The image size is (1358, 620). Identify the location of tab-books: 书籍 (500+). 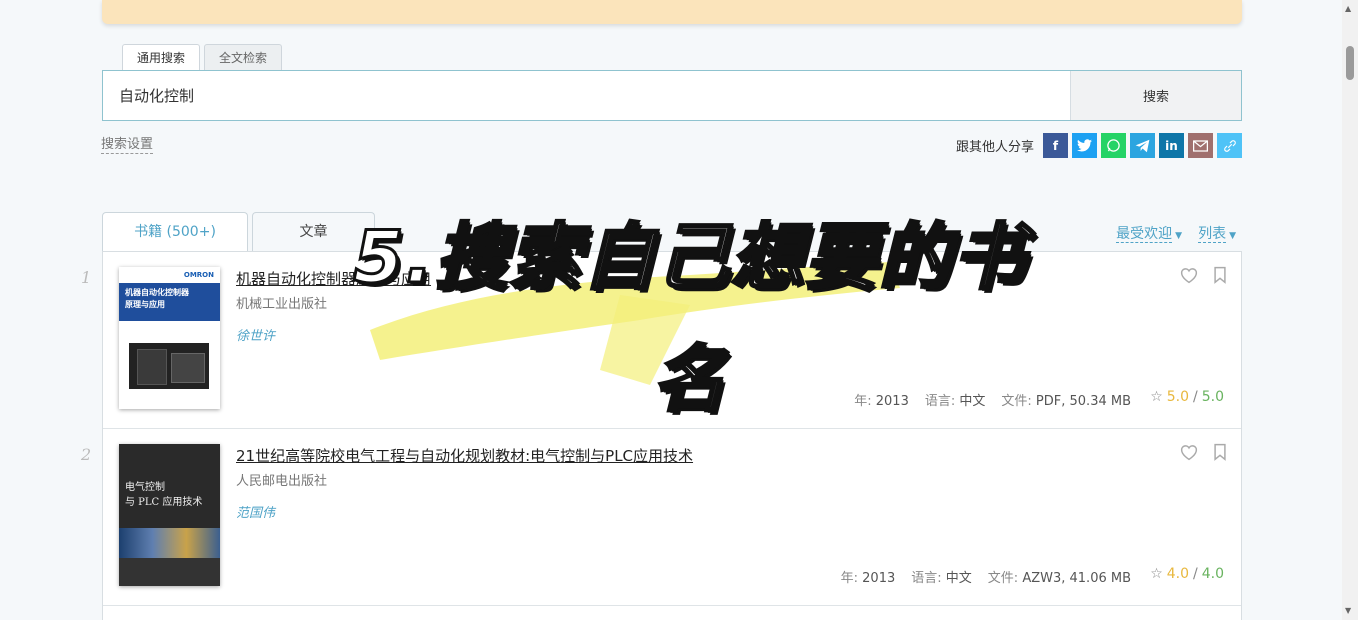
(175, 232).